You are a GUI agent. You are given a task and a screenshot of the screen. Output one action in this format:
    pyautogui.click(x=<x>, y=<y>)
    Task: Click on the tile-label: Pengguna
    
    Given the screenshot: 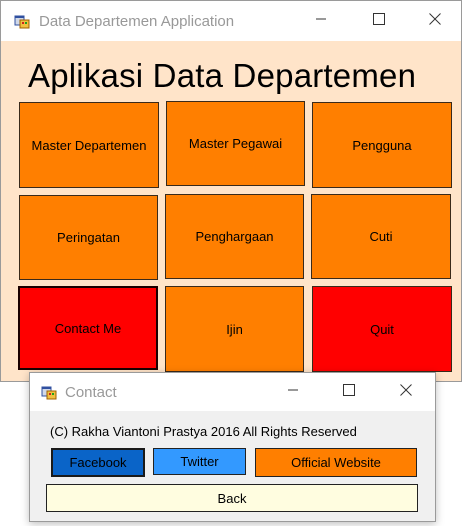 What is the action you would take?
    pyautogui.click(x=382, y=145)
    